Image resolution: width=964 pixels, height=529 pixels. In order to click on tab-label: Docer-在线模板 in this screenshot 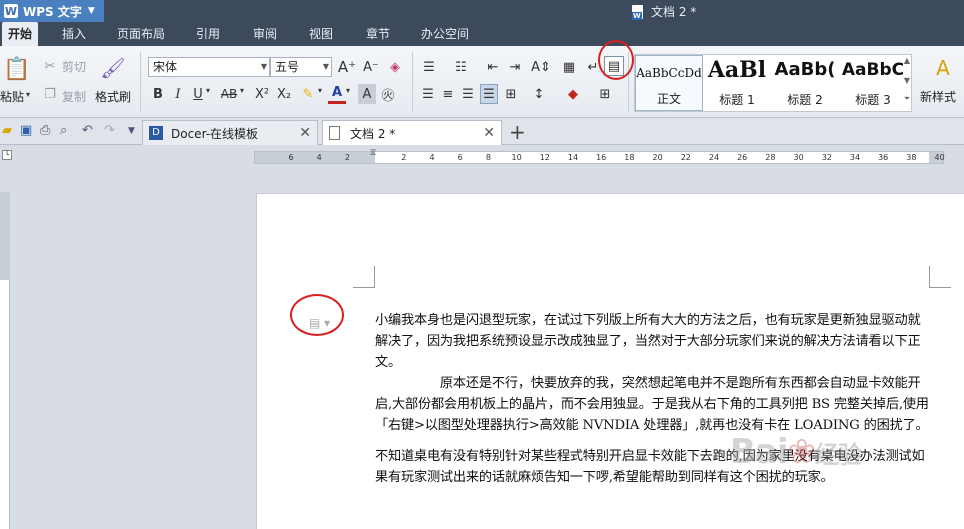, I will do `click(215, 133)`.